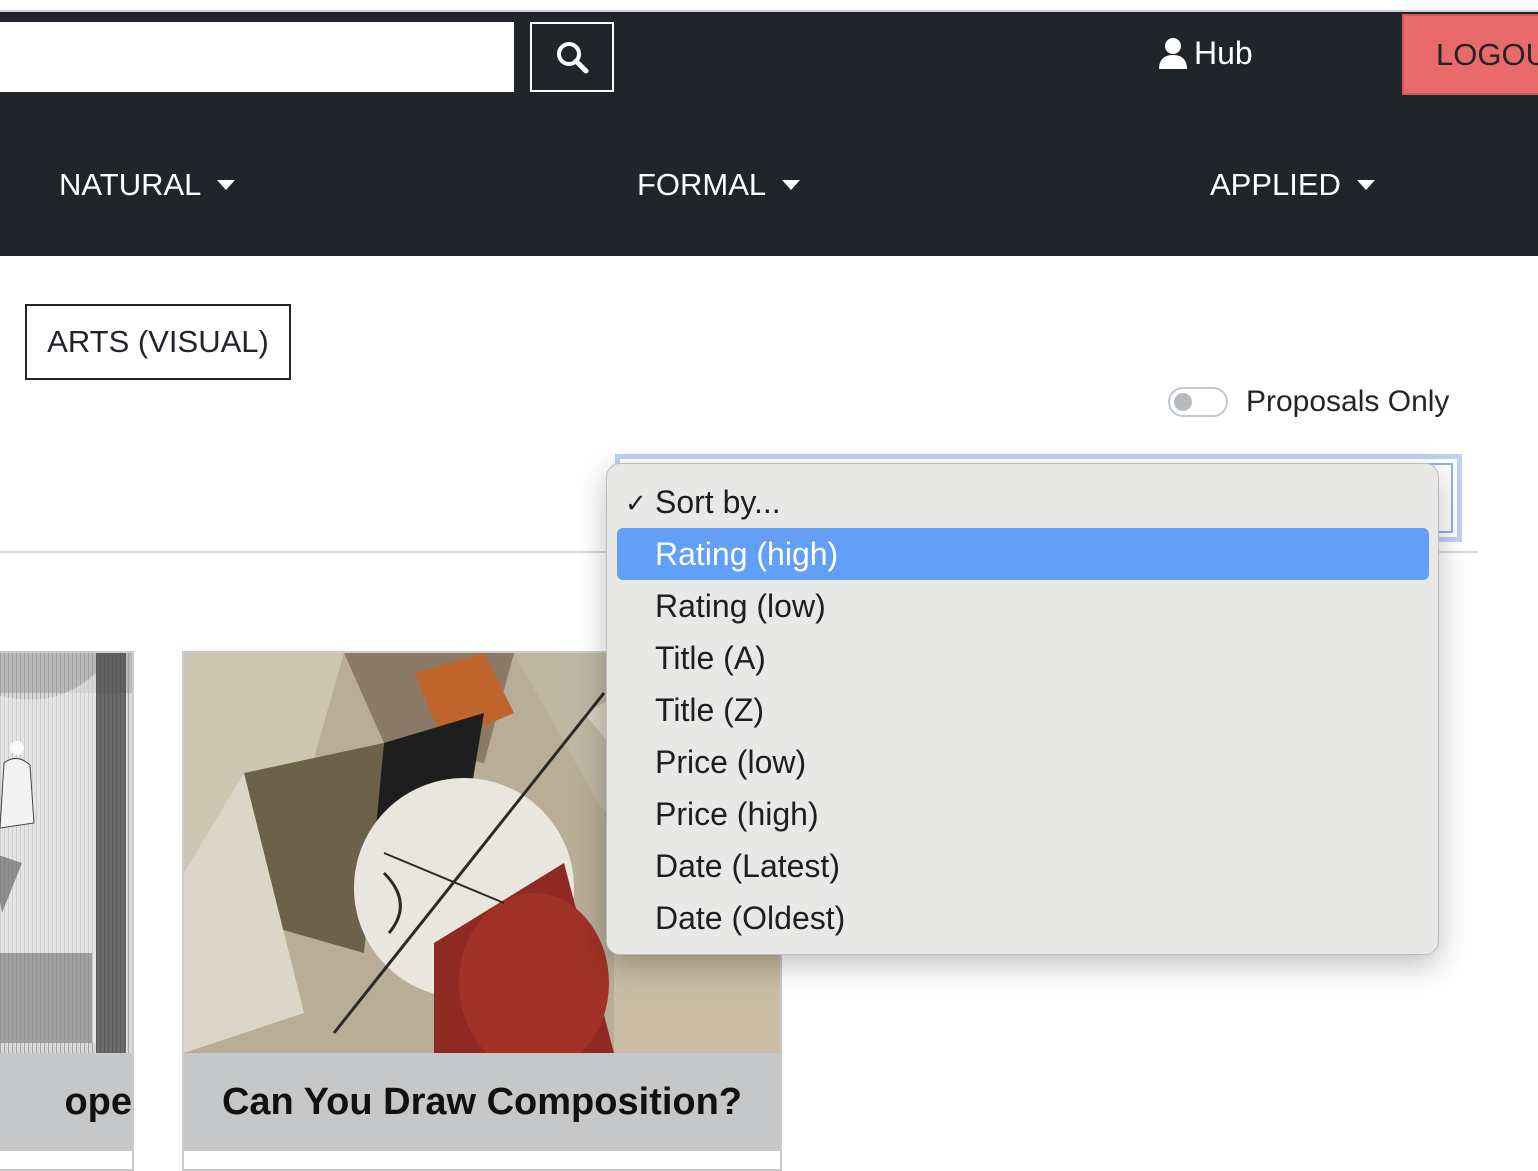  I want to click on nav-formal-dropdown: FORMAL, so click(719, 185).